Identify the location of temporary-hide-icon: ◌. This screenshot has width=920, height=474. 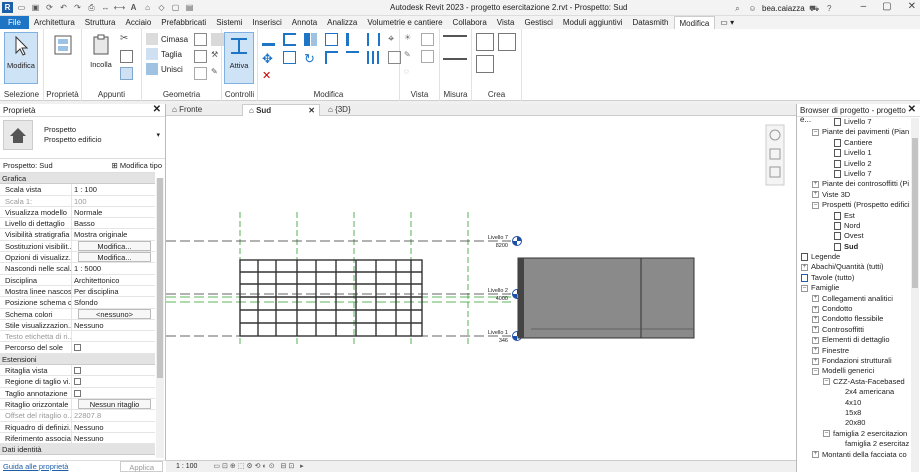
(410, 73).